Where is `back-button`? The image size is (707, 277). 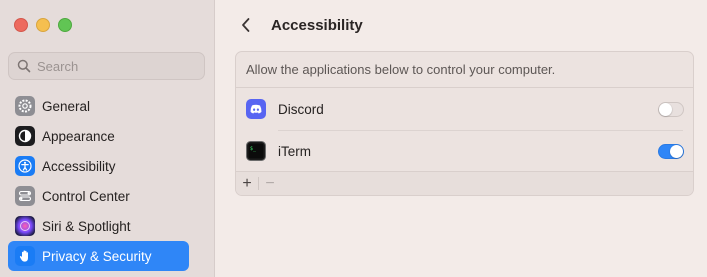
back-button is located at coordinates (246, 25).